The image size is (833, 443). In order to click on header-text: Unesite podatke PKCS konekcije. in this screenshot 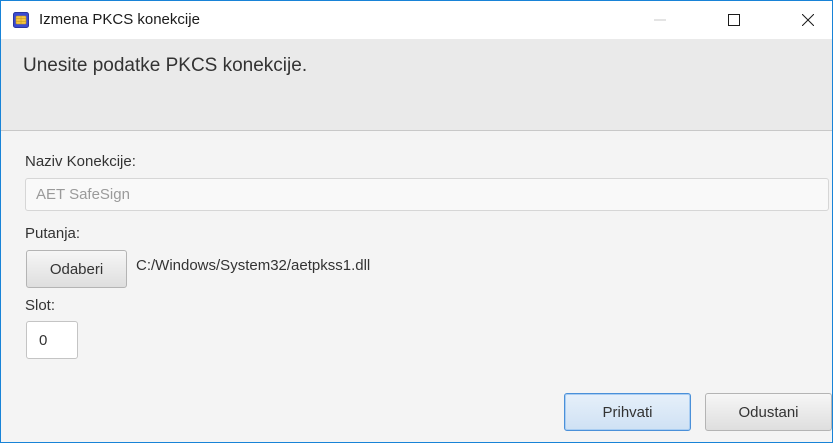, I will do `click(165, 65)`.